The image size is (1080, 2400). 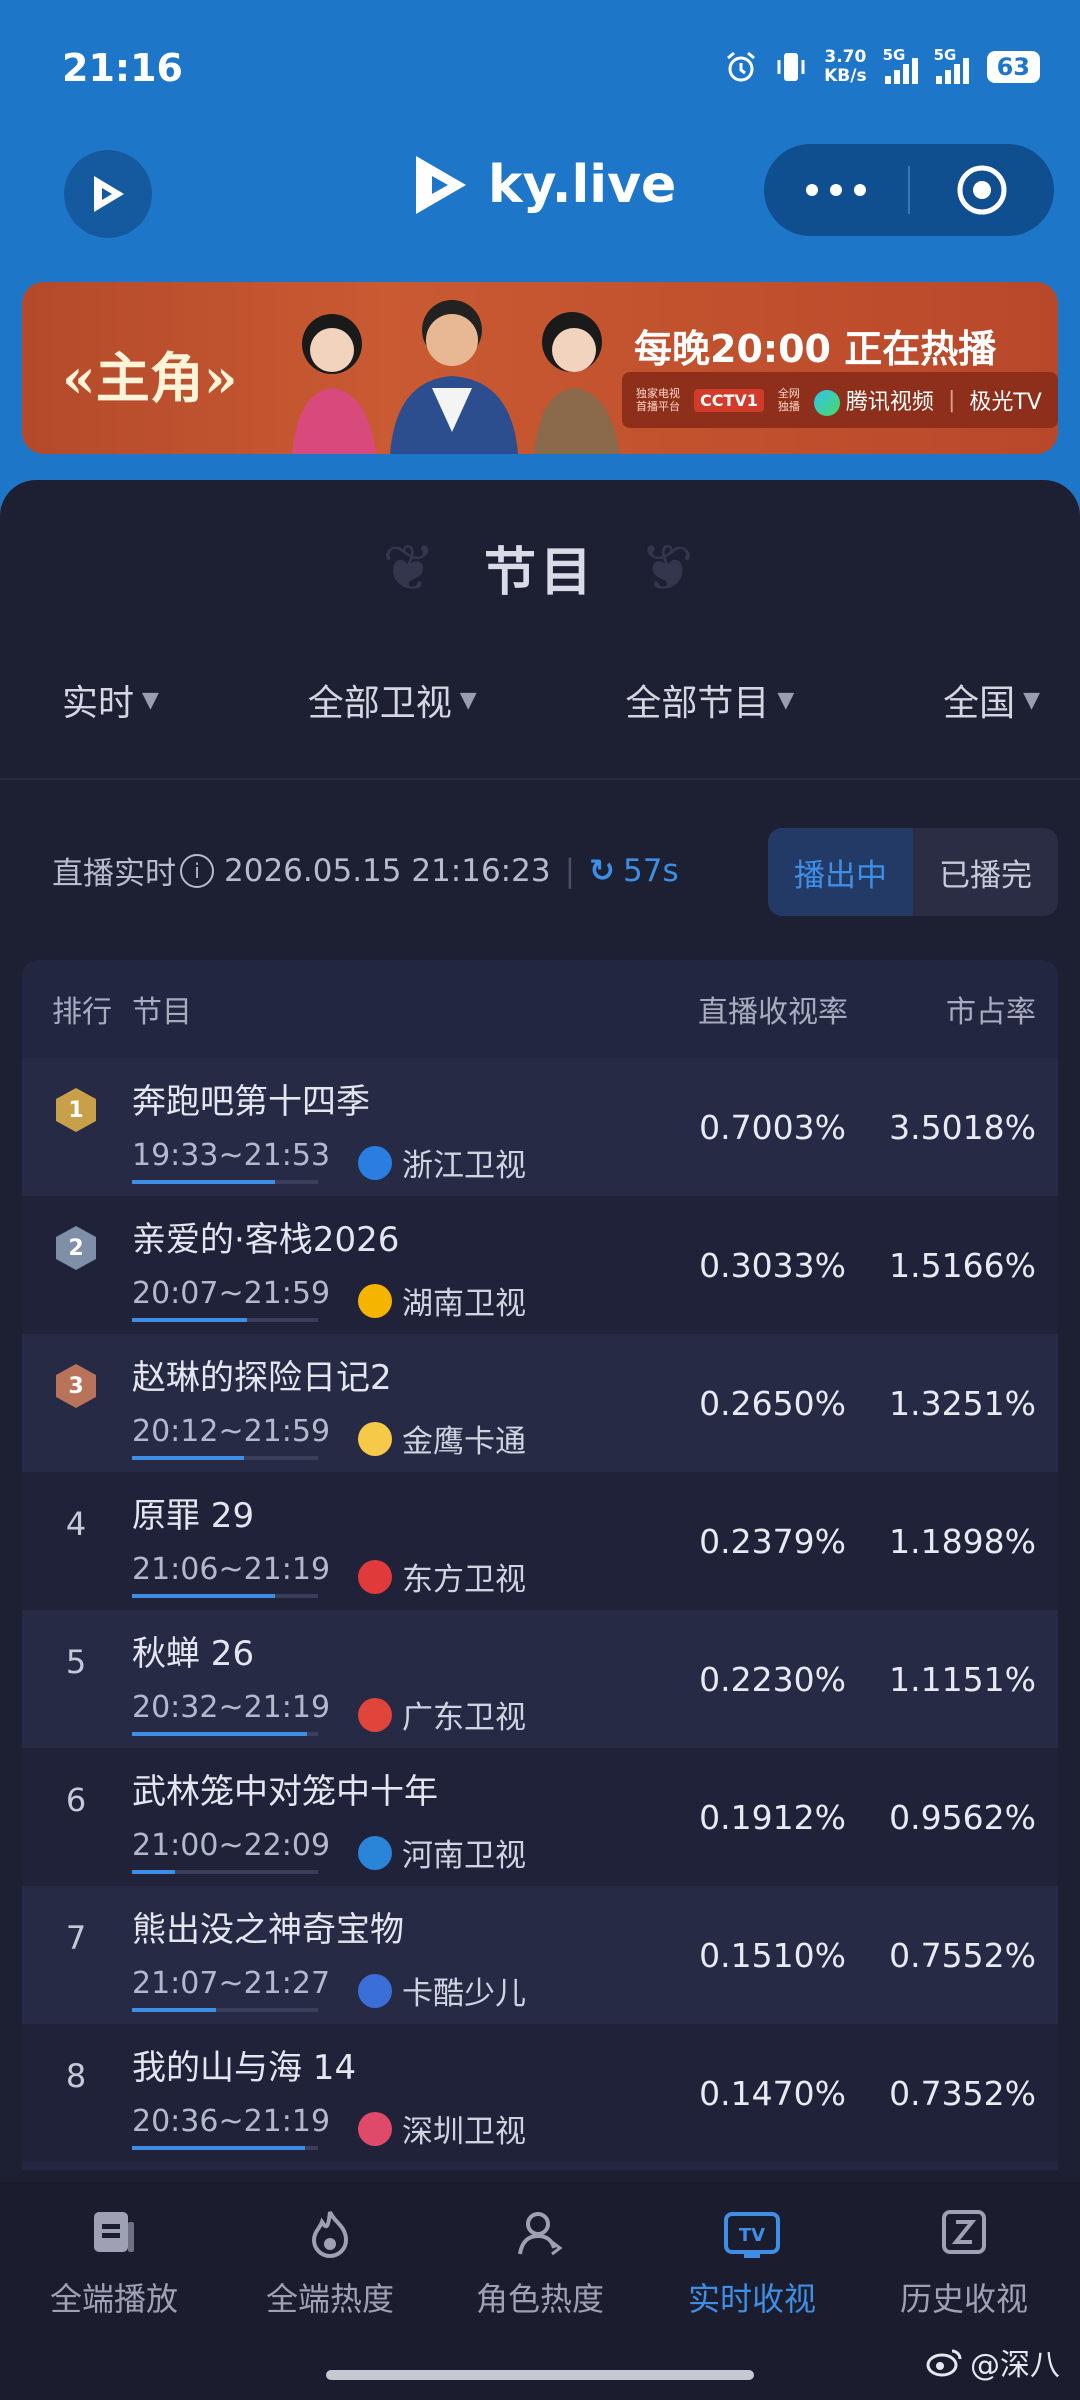 I want to click on play-logo-icon, so click(x=109, y=194).